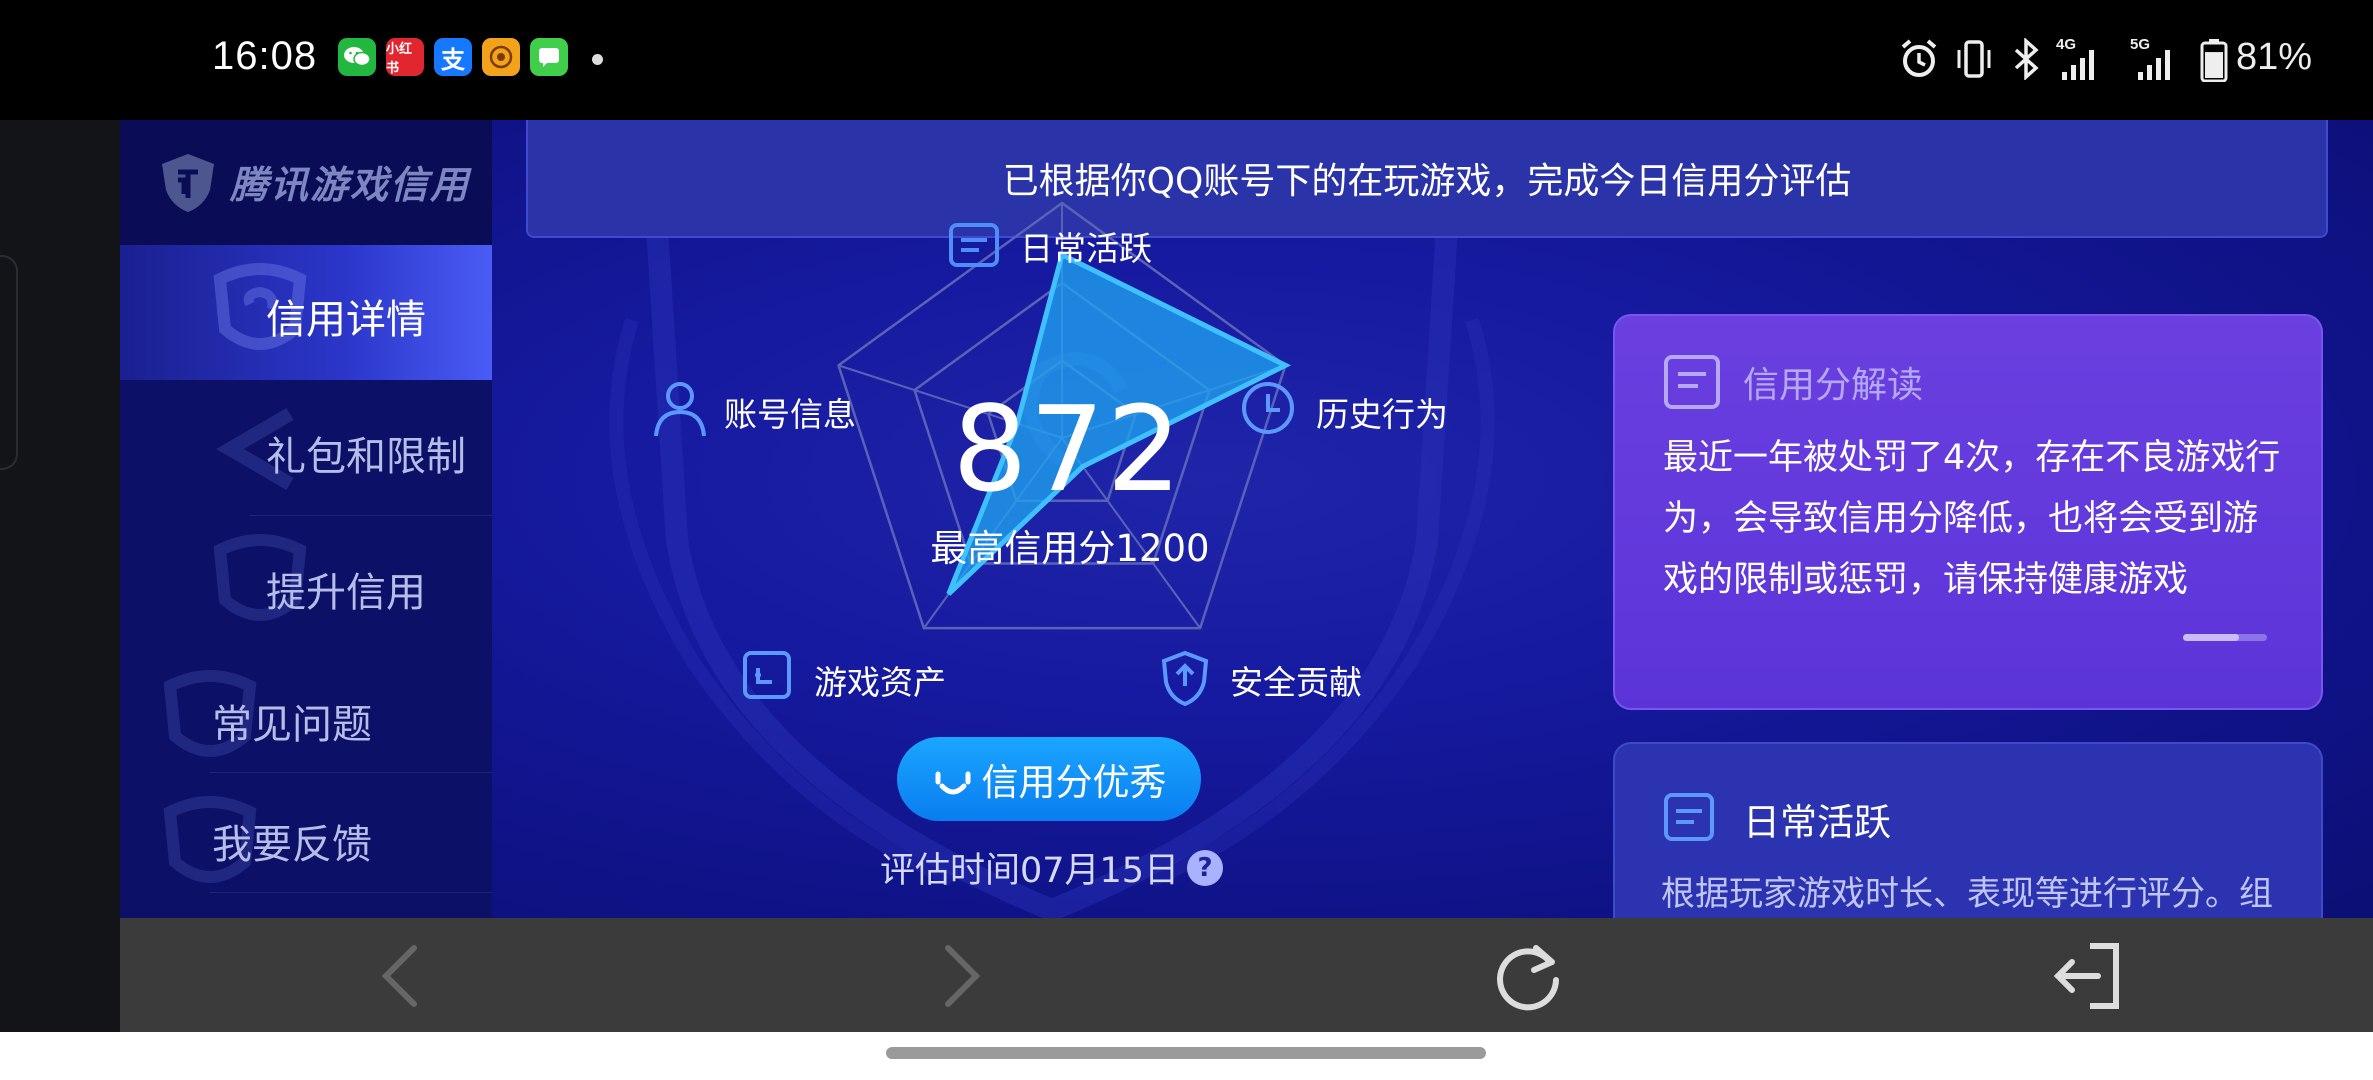 The width and height of the screenshot is (2373, 1080). I want to click on xiaohongshu-icon: 小红书, so click(405, 57).